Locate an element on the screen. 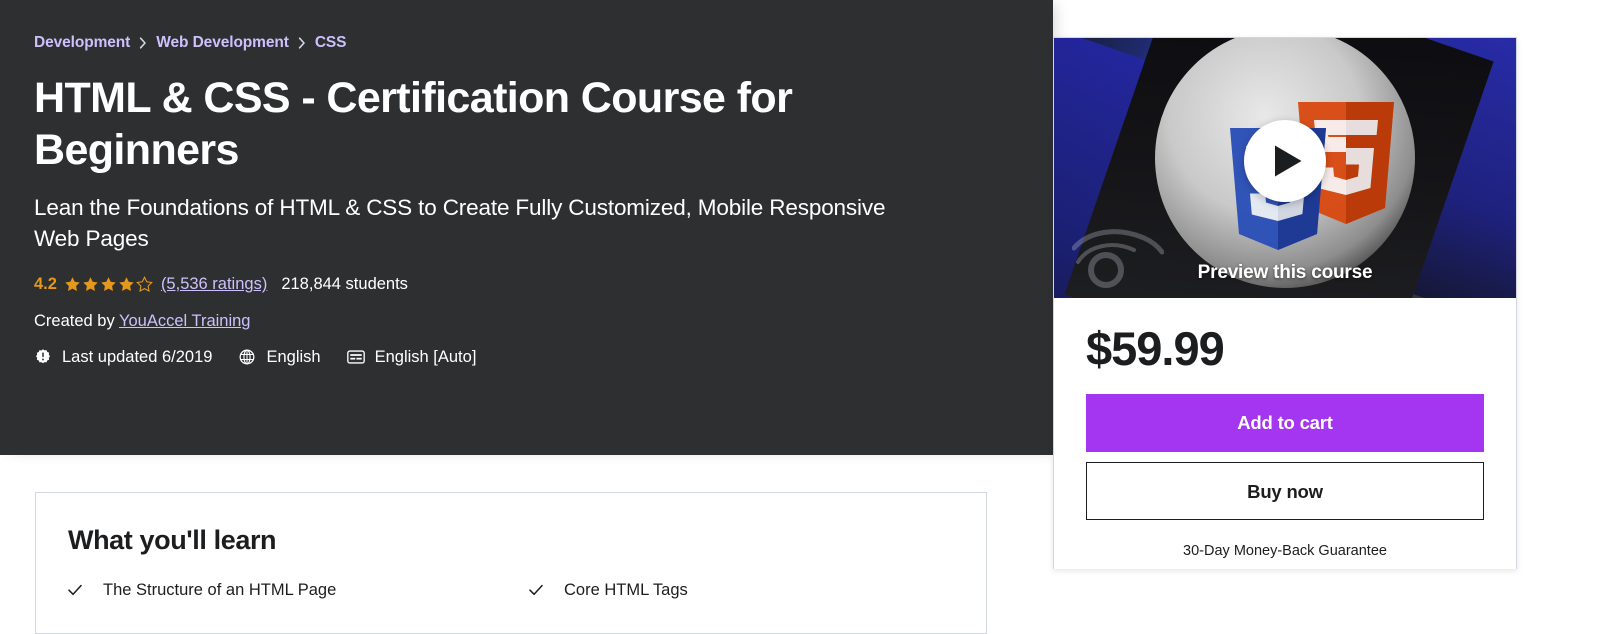 The height and width of the screenshot is (634, 1600). breadcrumb-item-development: Development is located at coordinates (82, 43).